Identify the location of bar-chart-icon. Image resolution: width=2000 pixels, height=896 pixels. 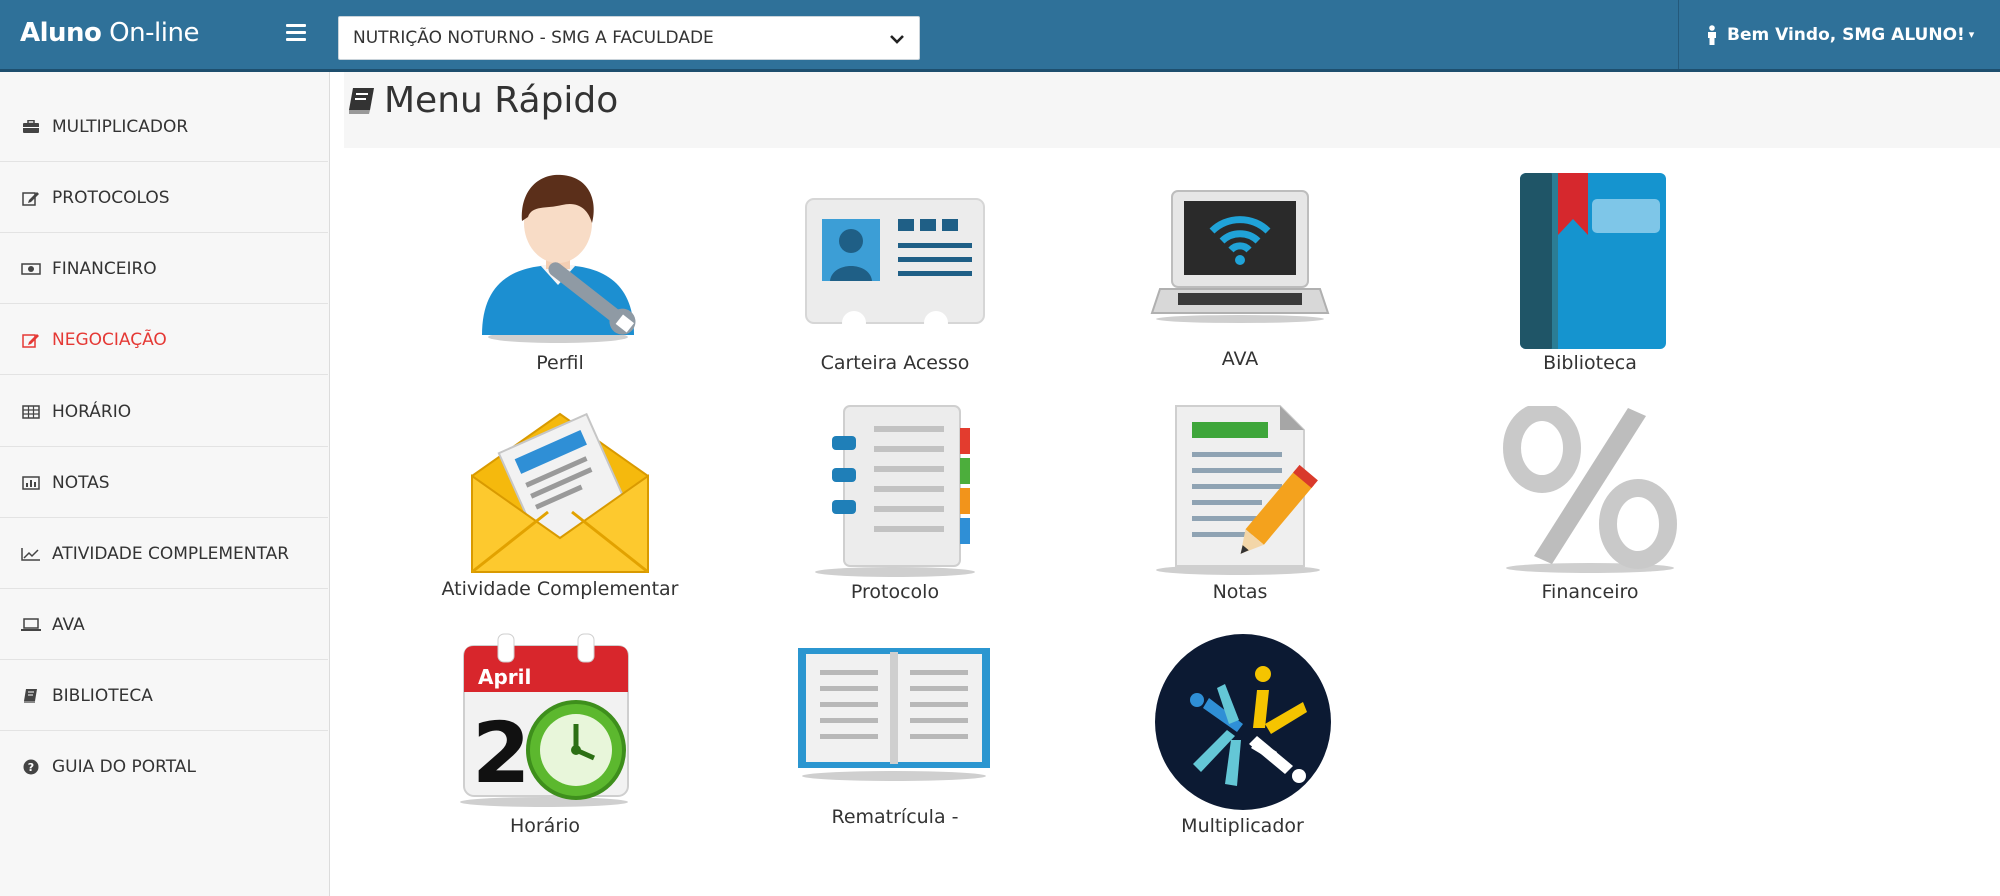
(31, 483).